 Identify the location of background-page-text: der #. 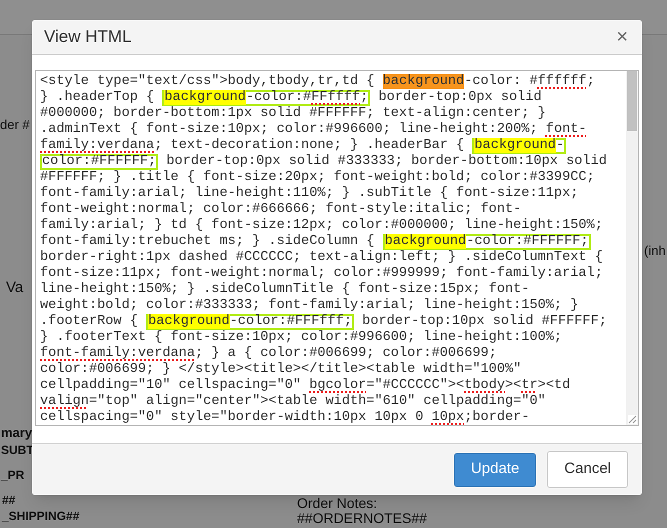
(15, 124).